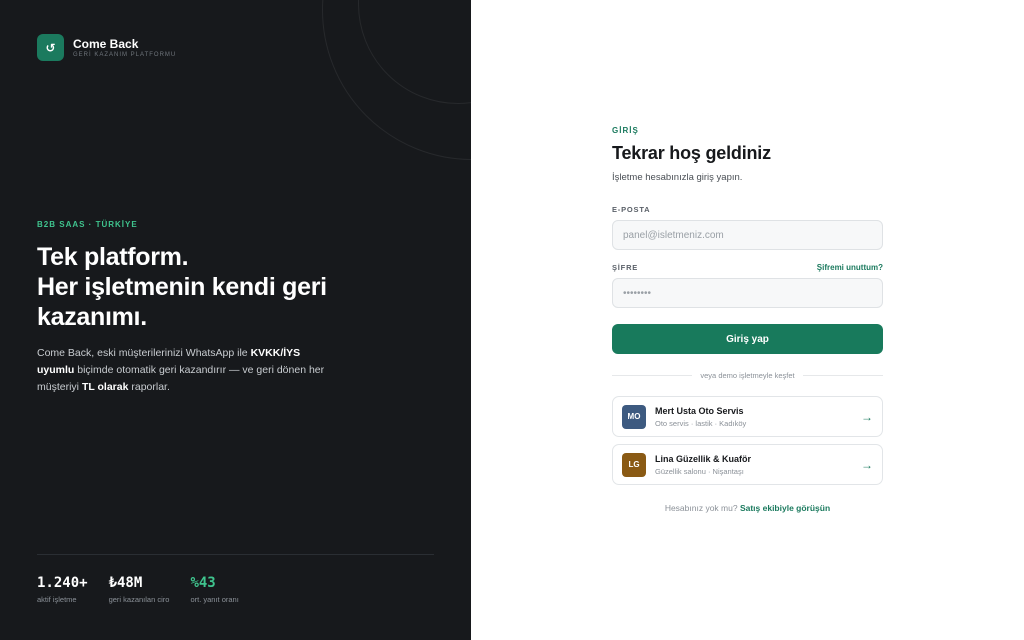 The image size is (1024, 640). I want to click on stat-value: 1.240+, so click(62, 583).